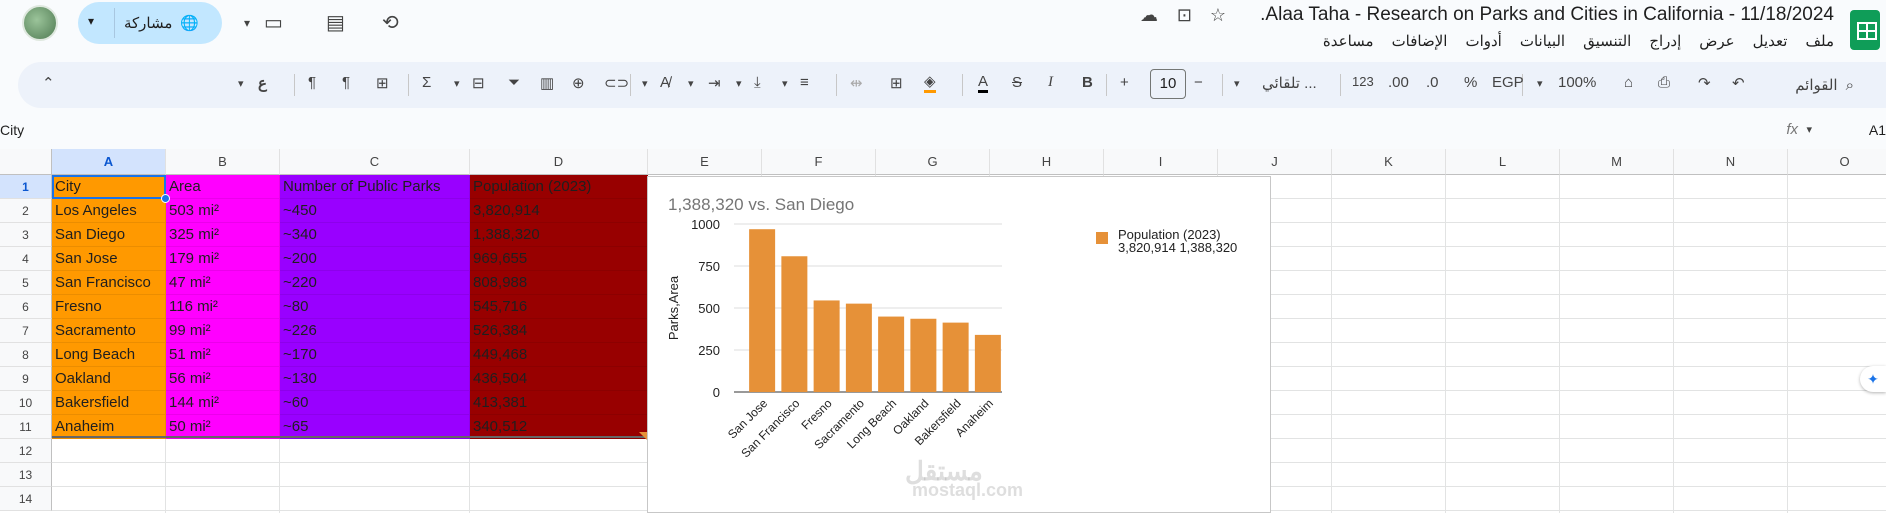 This screenshot has height=513, width=1886. Describe the element at coordinates (223, 355) in the screenshot. I see `data-cell: 51 mi²` at that location.